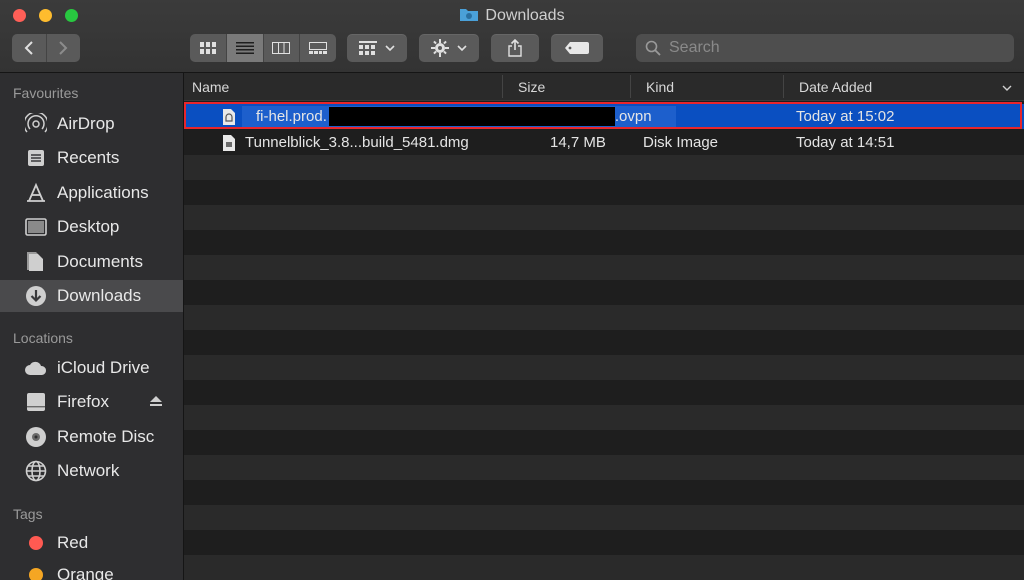  I want to click on sidebar-item-tag-red: Red, so click(91, 543).